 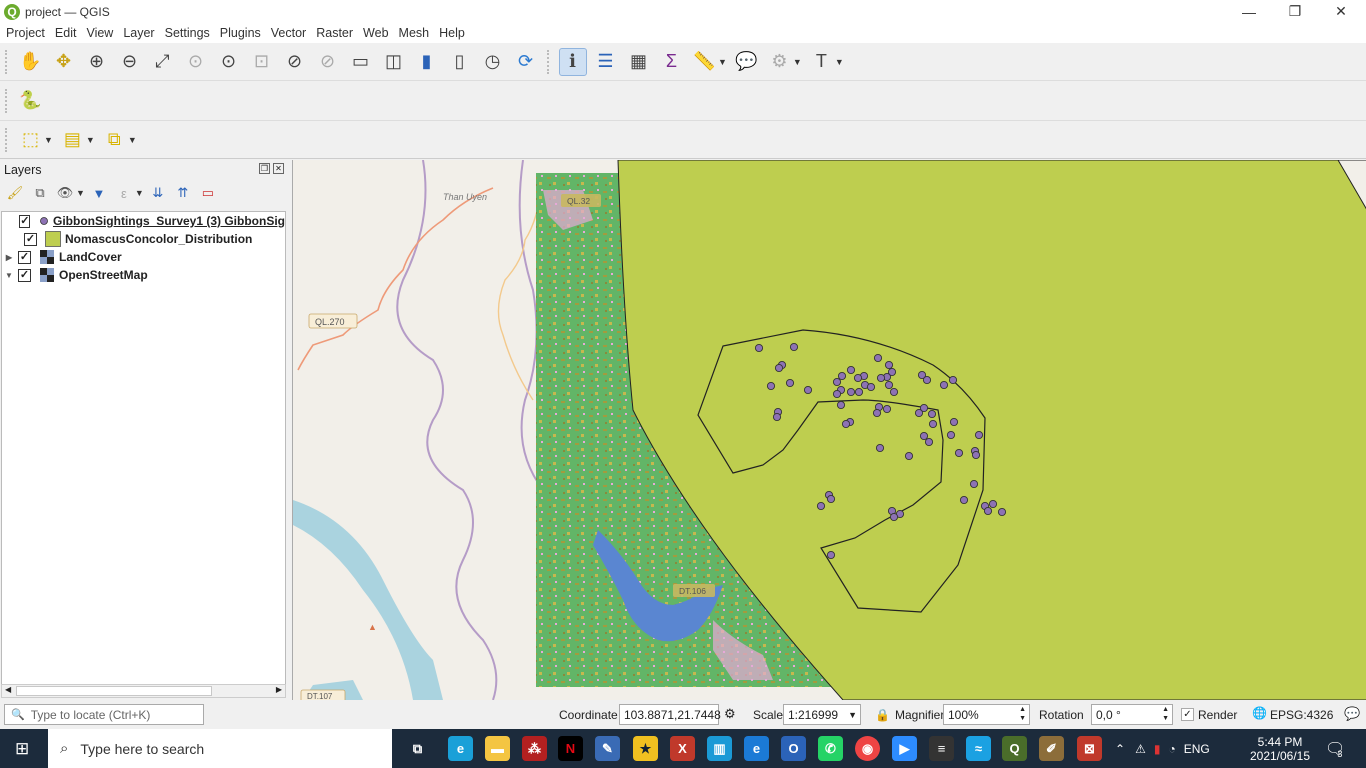 I want to click on menu-plugins: Plugins, so click(x=240, y=33).